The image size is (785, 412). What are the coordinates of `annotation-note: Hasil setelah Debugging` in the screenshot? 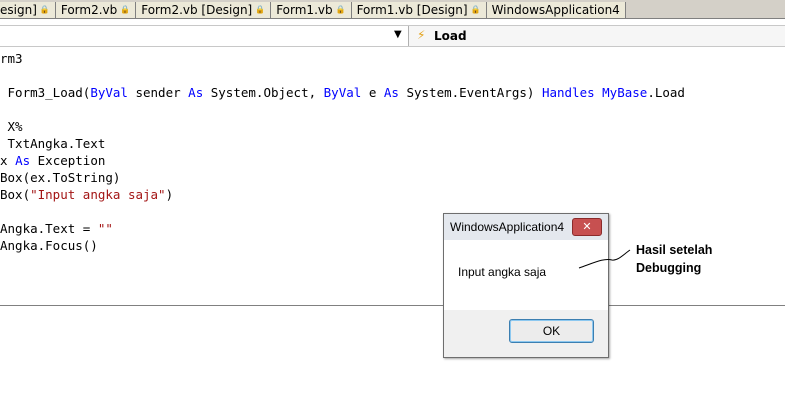 It's located at (674, 259).